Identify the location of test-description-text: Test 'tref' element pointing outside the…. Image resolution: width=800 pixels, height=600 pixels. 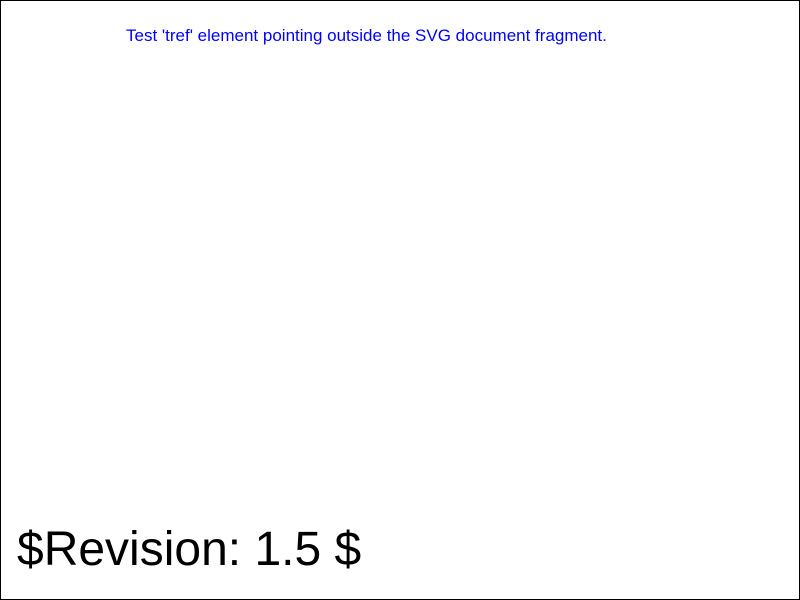
(366, 35).